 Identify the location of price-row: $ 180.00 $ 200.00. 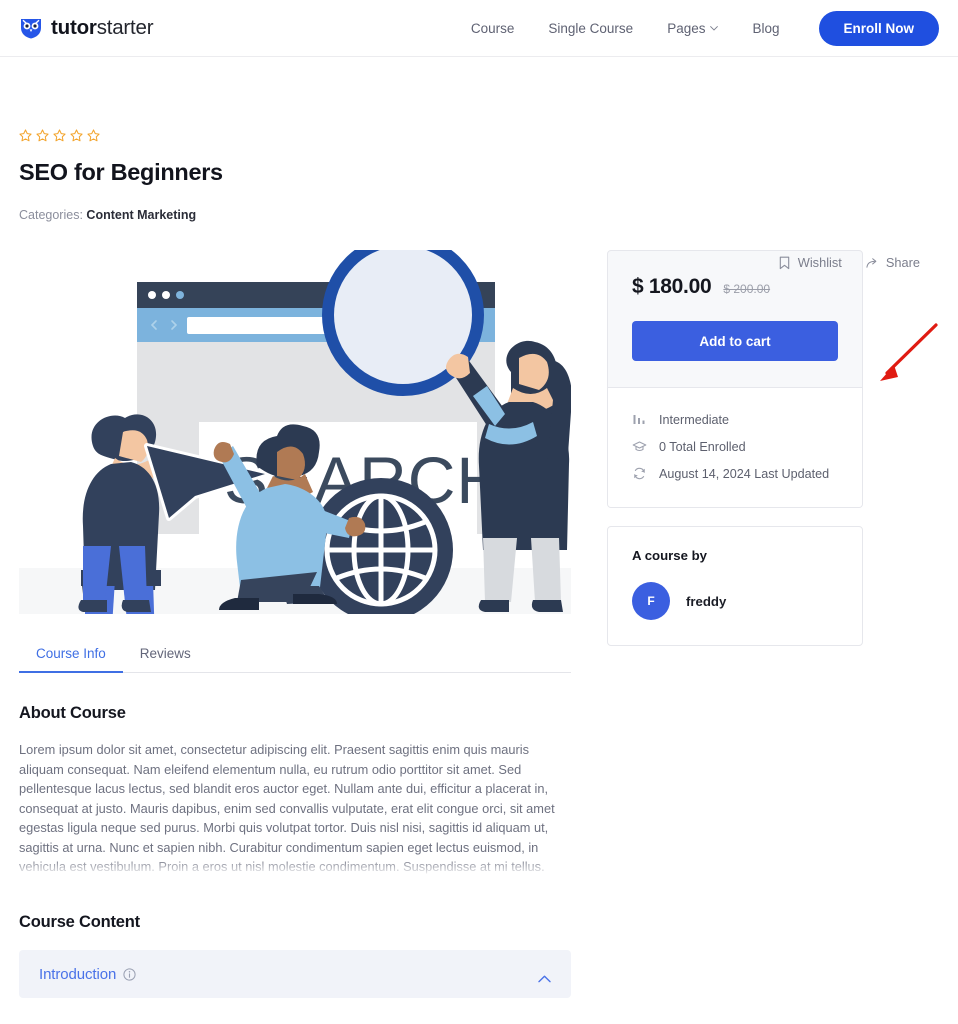
(735, 287).